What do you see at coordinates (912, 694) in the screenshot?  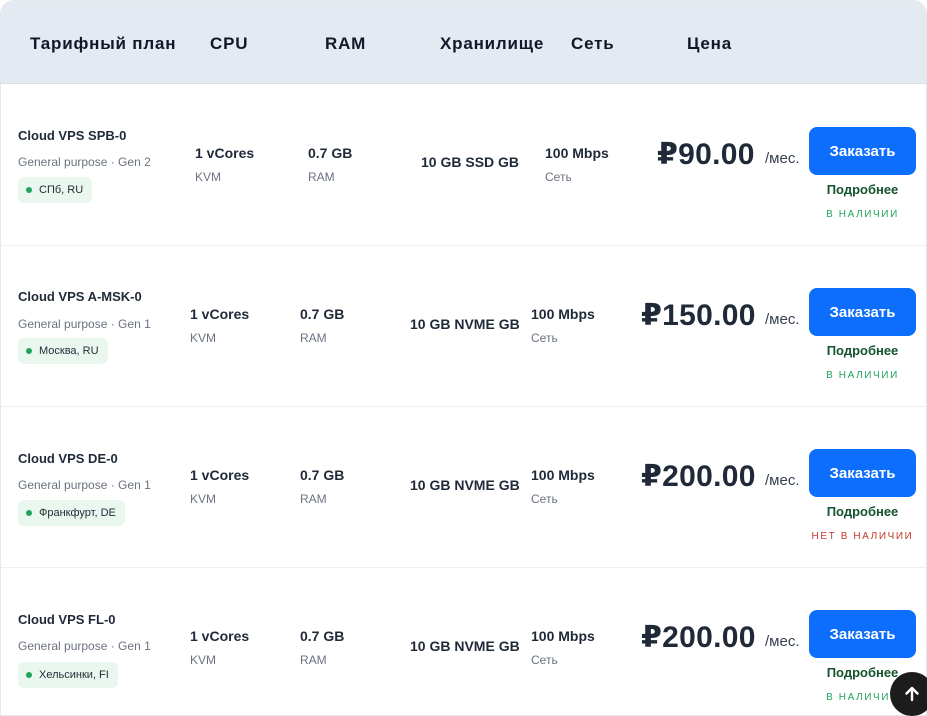 I see `arrow-up-icon` at bounding box center [912, 694].